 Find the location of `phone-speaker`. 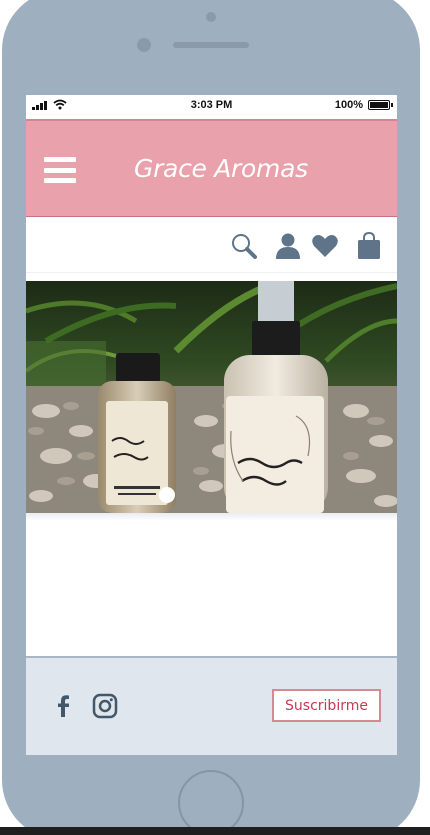

phone-speaker is located at coordinates (211, 45).